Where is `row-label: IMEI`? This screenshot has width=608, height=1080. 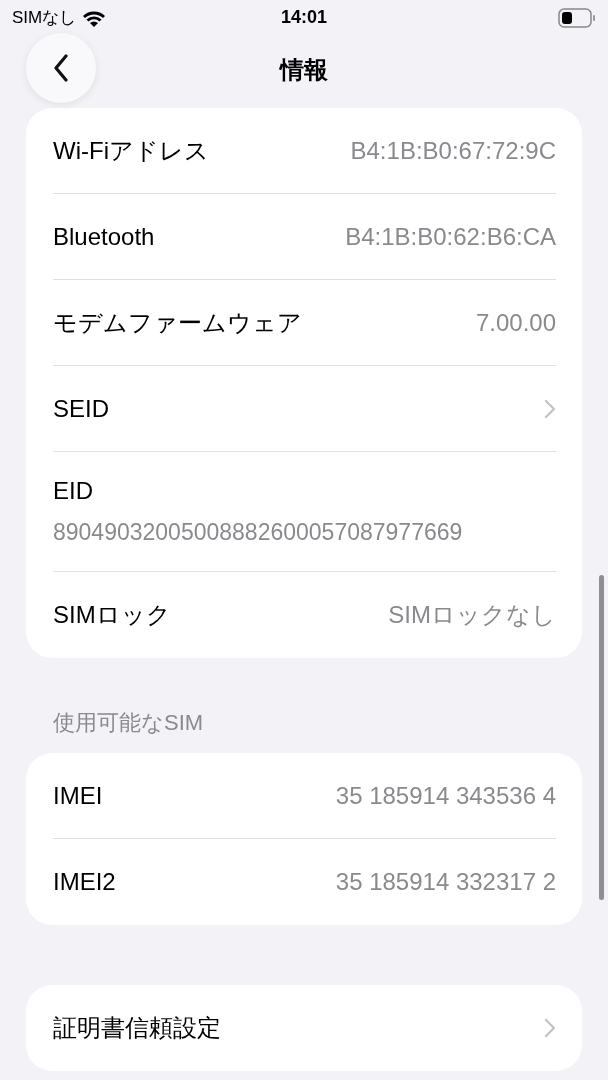
row-label: IMEI is located at coordinates (78, 795).